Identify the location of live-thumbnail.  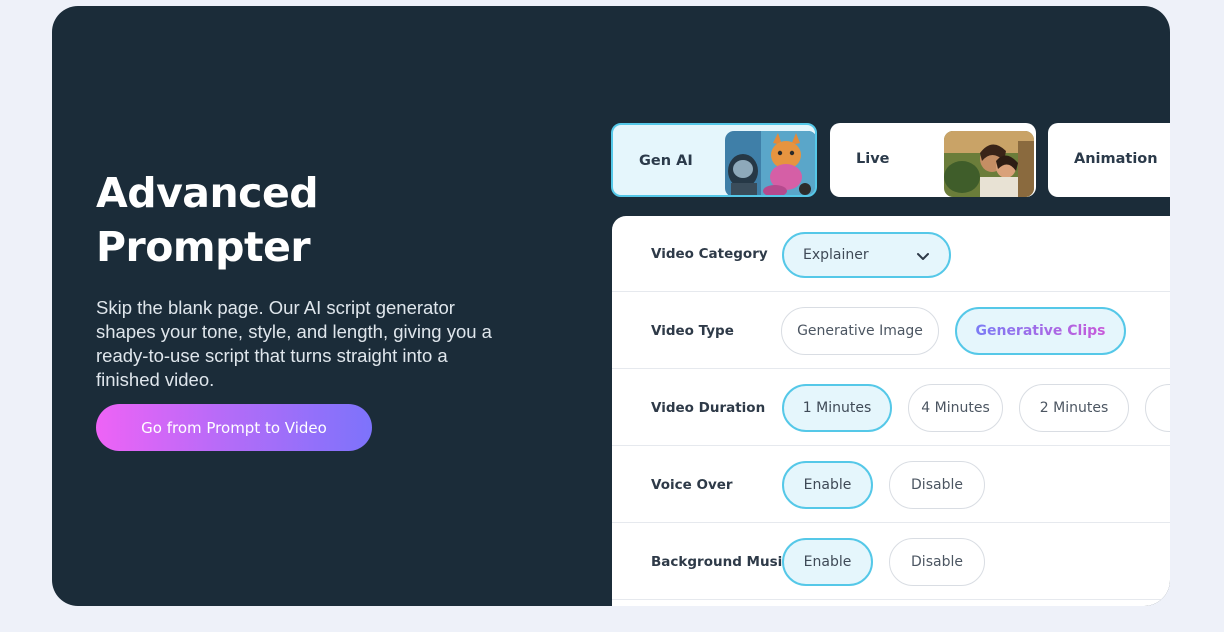
(989, 164).